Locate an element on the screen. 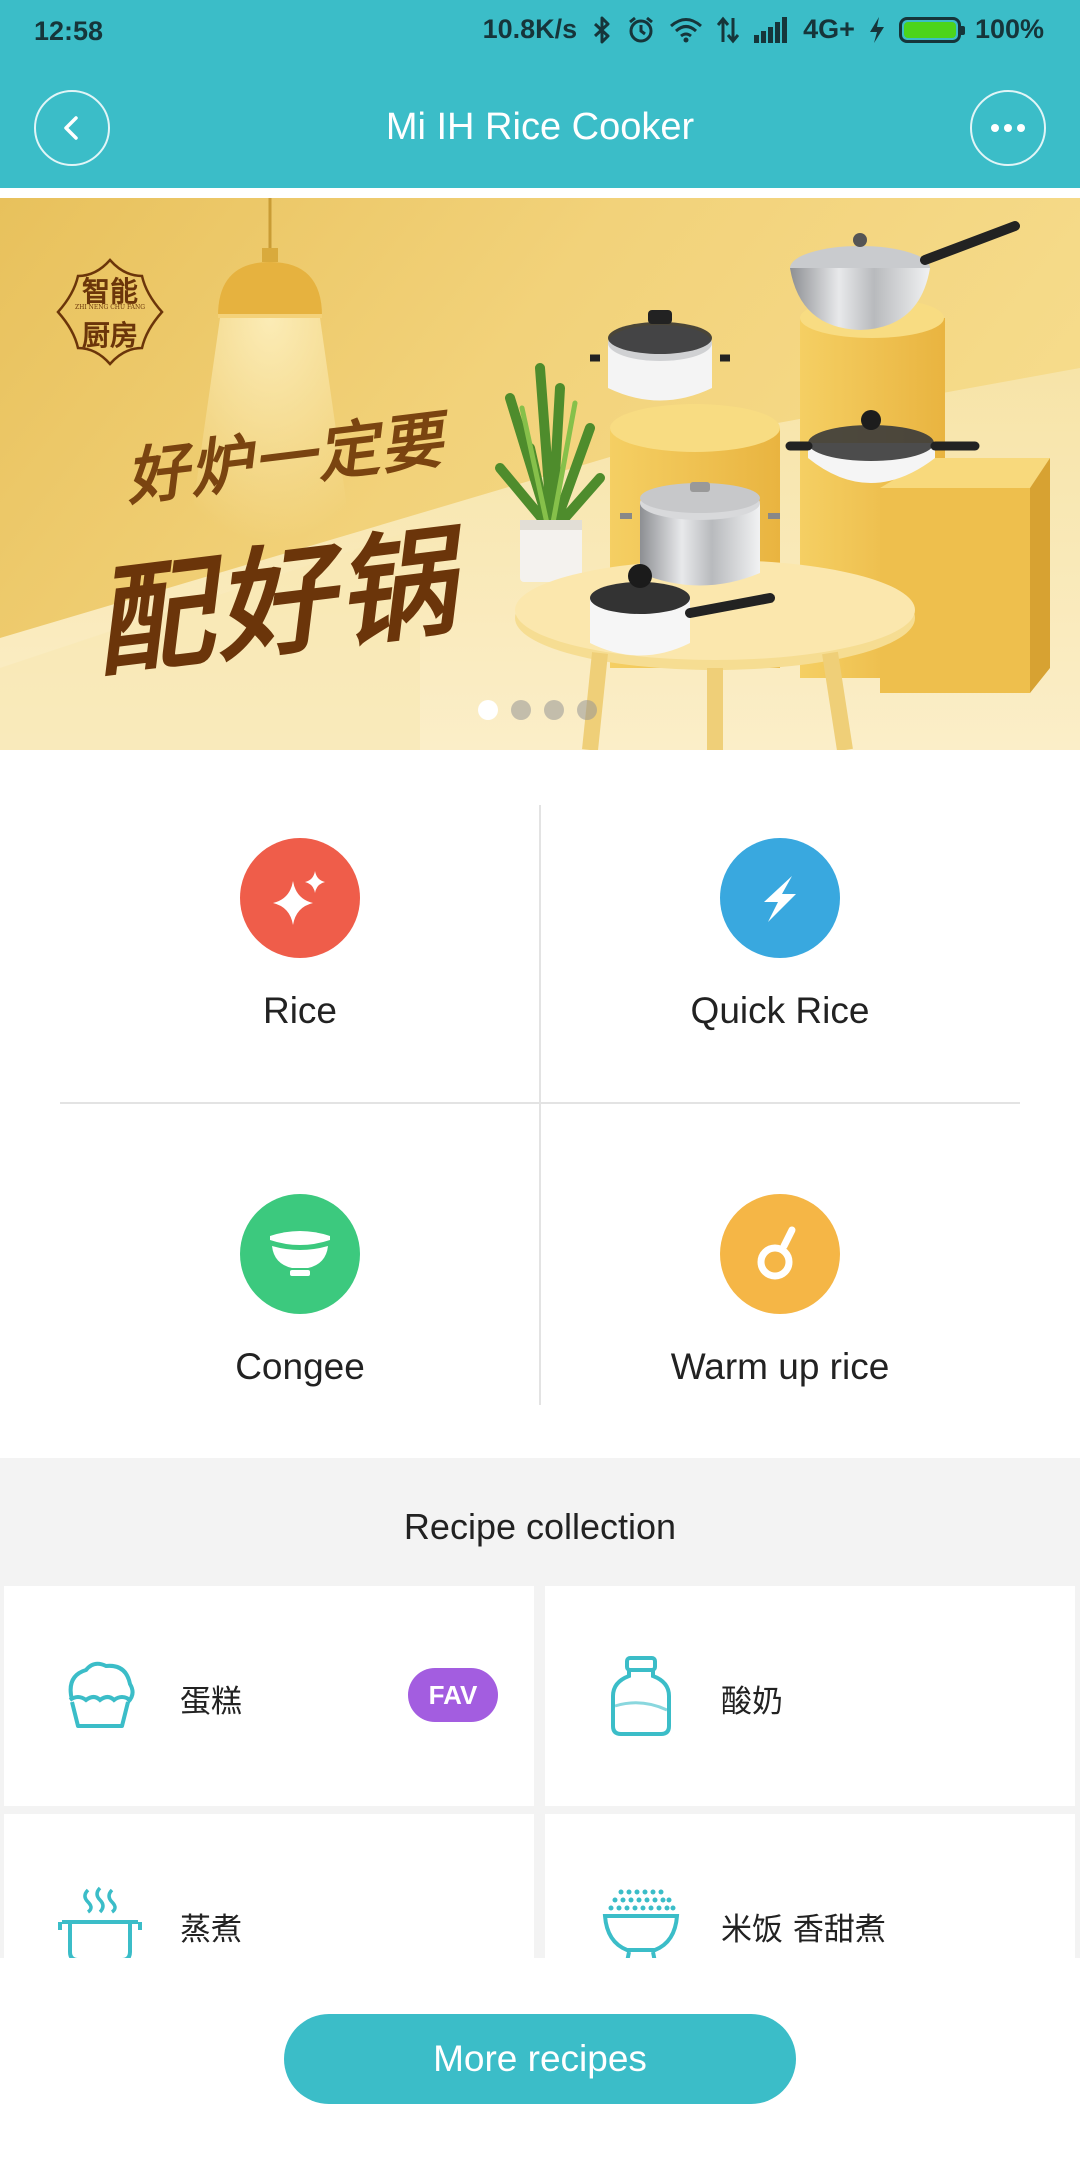 The image size is (1080, 2160). mode-quick-rice-label: Quick Rice is located at coordinates (780, 1010).